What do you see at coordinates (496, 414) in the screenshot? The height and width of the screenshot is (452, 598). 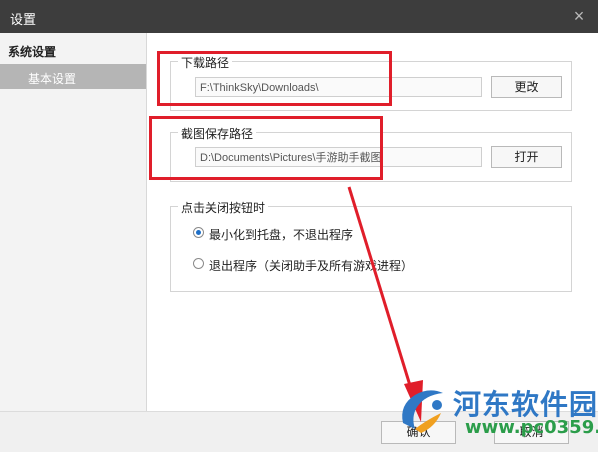 I see `watermark-logo: 河东软件园 www.pc0359.cn` at bounding box center [496, 414].